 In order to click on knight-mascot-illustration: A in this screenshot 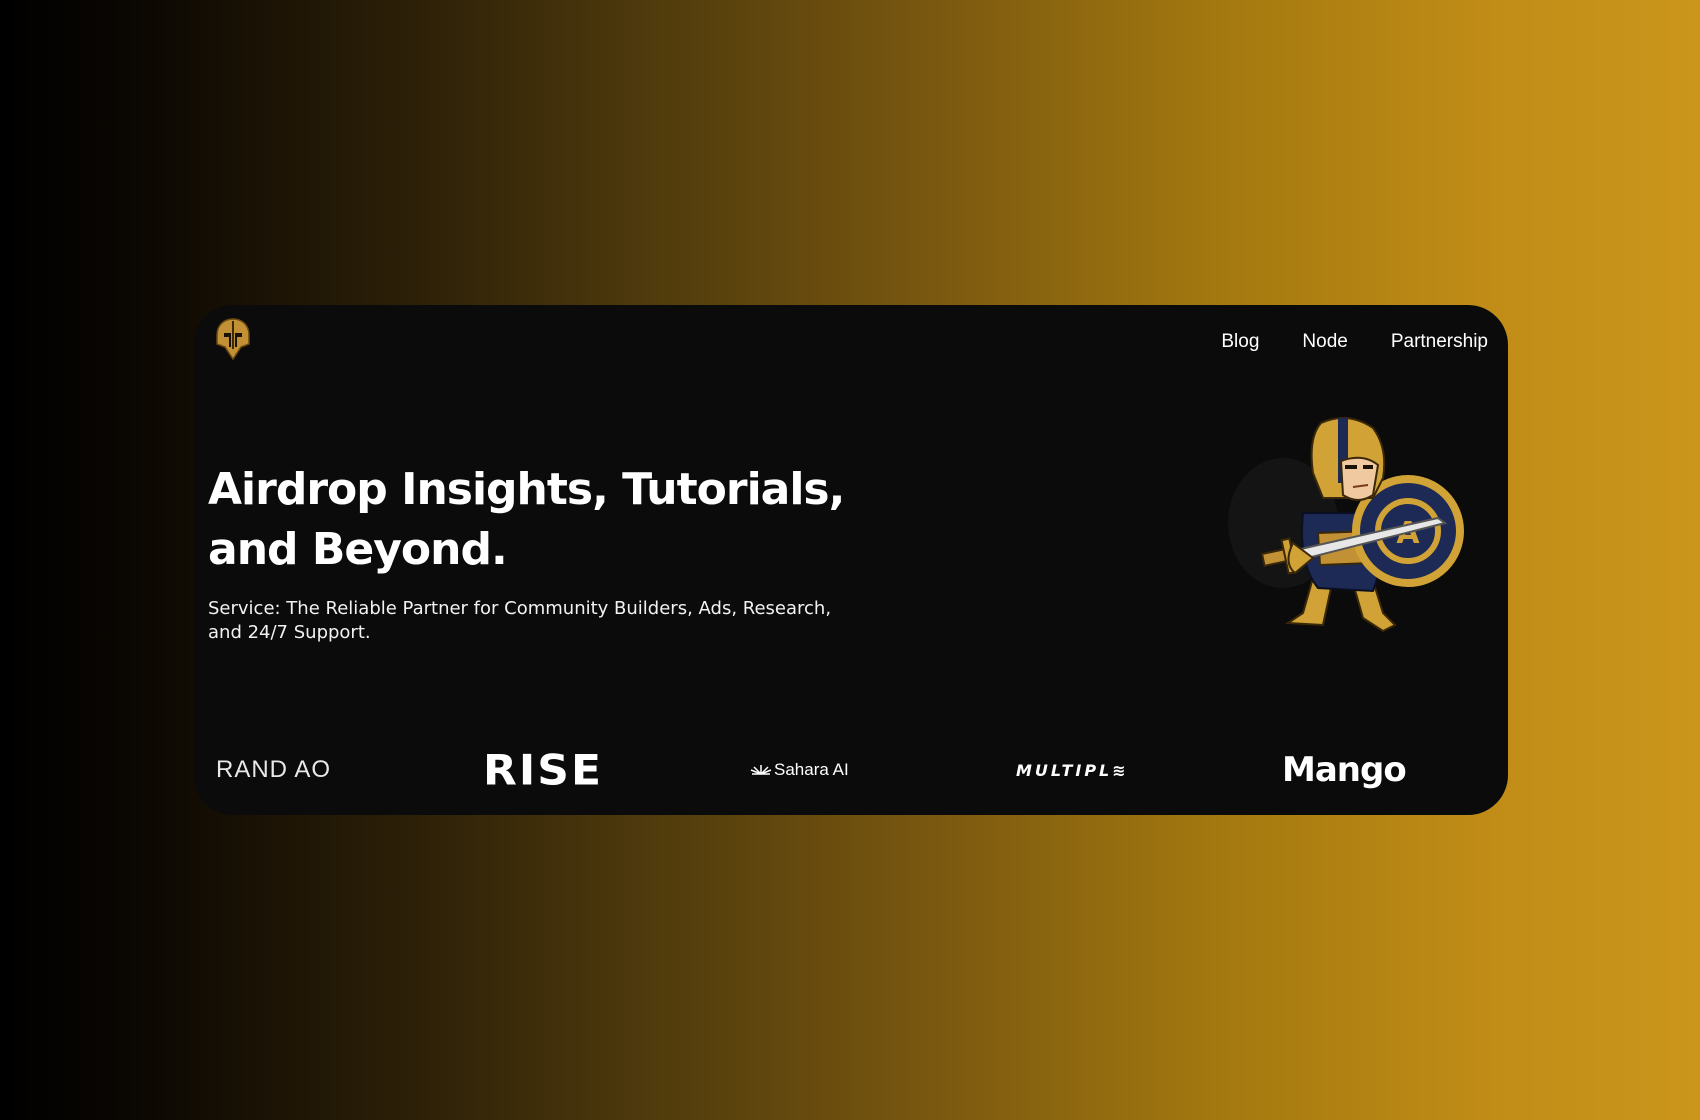, I will do `click(1353, 528)`.